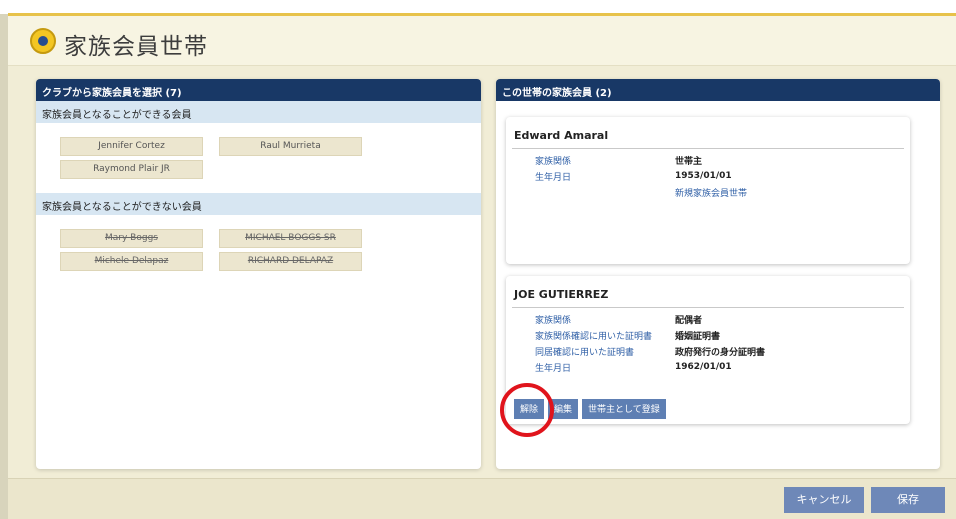 The image size is (956, 519). Describe the element at coordinates (908, 500) in the screenshot. I see `save-button: 保存` at that location.